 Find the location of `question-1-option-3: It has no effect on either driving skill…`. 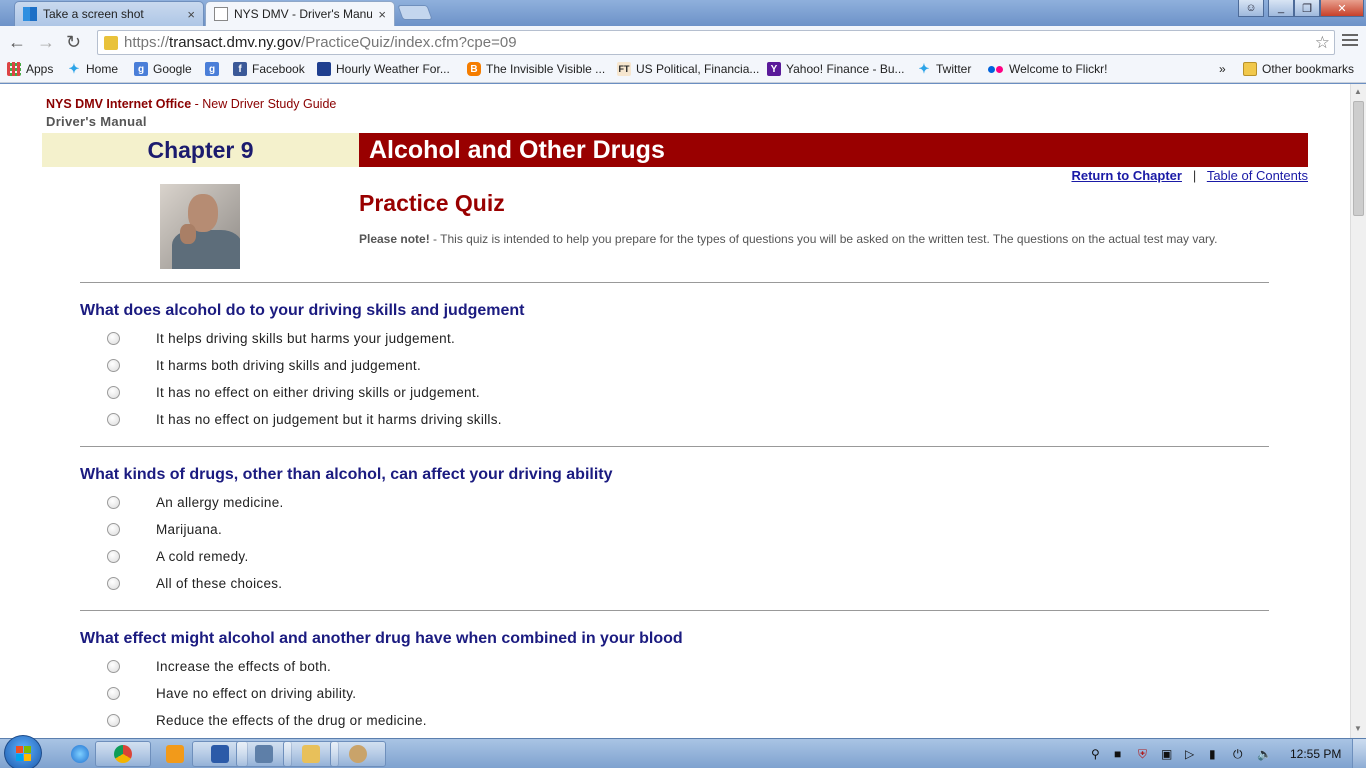

question-1-option-3: It has no effect on either driving skill… is located at coordinates (293, 392).